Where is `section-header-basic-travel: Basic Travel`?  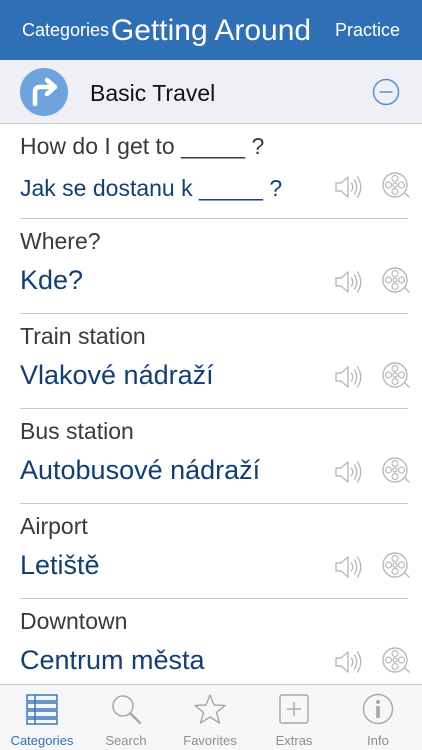
section-header-basic-travel: Basic Travel is located at coordinates (211, 92).